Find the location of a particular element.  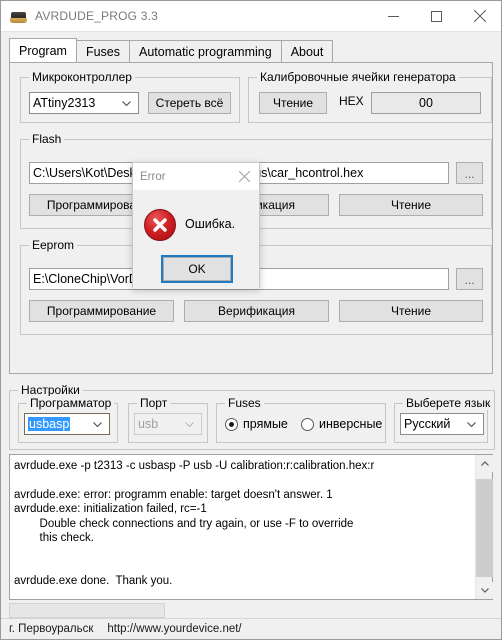

fuses-direct-label: прямые is located at coordinates (265, 424).